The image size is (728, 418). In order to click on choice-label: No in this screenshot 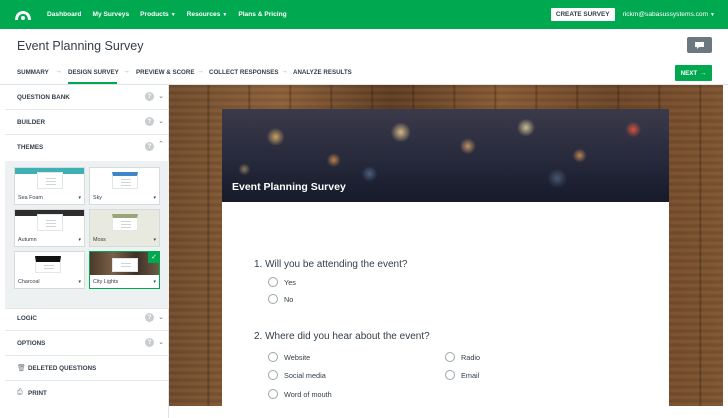, I will do `click(289, 299)`.